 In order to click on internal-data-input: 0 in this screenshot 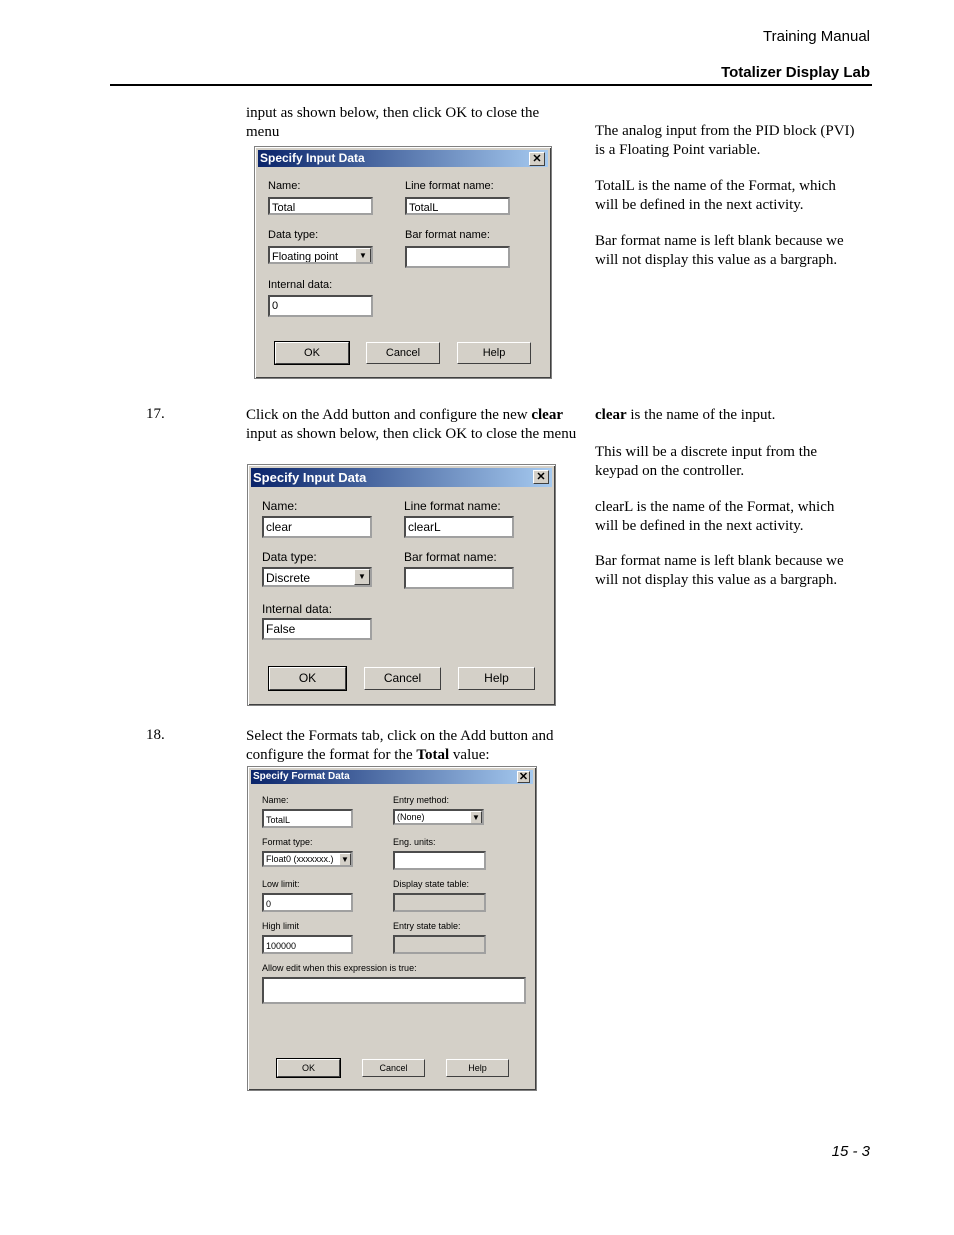, I will do `click(320, 306)`.